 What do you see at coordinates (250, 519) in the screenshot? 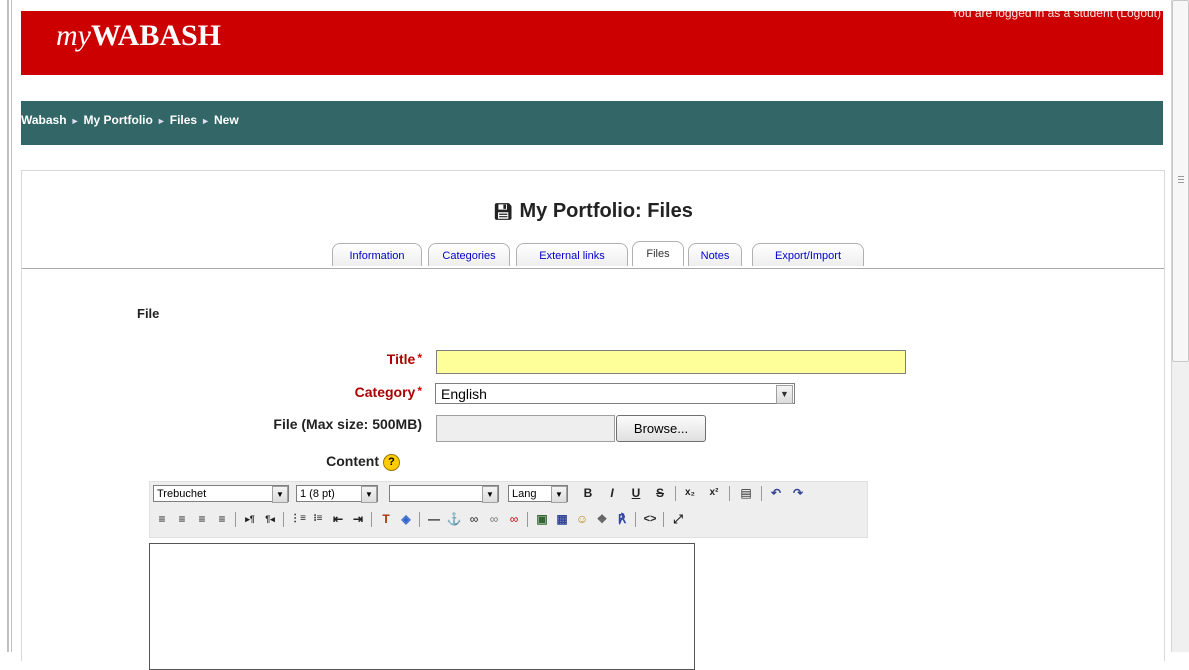
I see `ltr-direction-icon: ▸¶` at bounding box center [250, 519].